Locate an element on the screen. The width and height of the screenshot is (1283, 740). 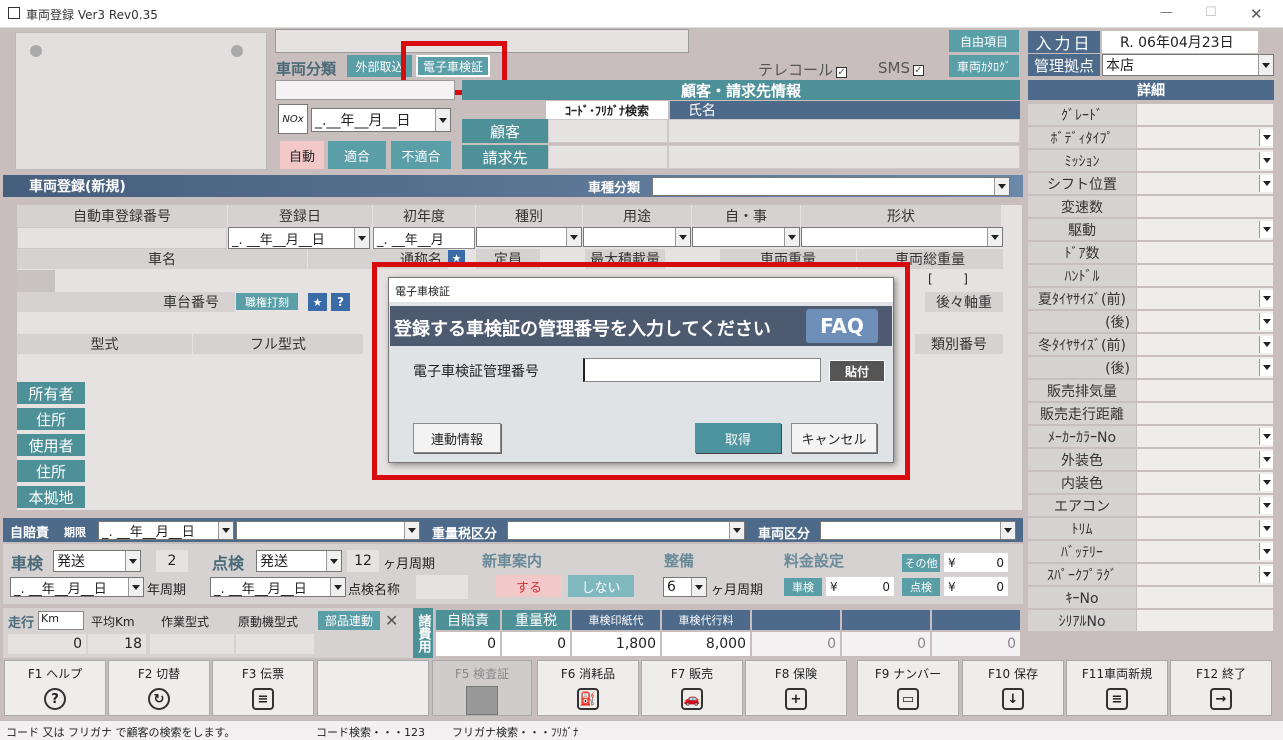
shaken-cycle: 2 is located at coordinates (172, 561).